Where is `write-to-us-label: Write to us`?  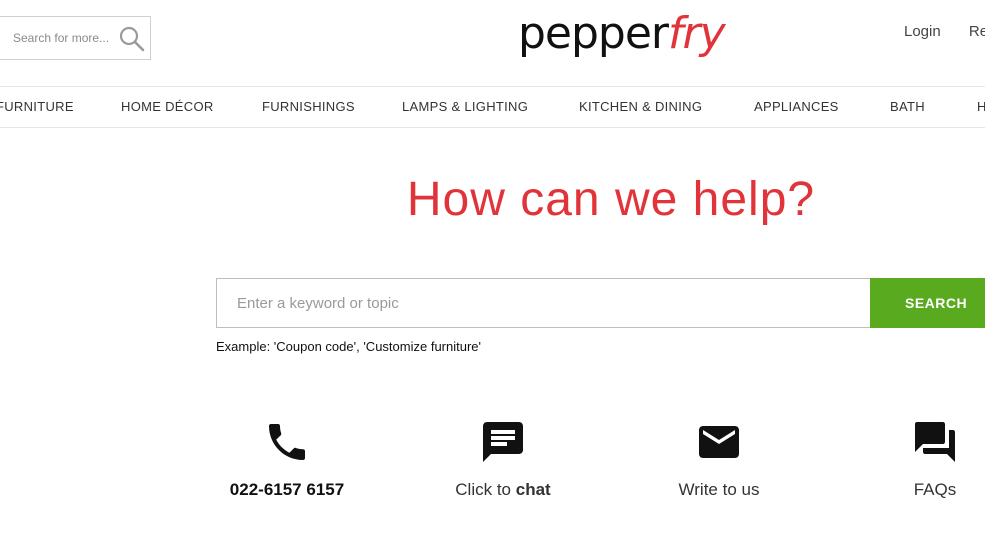
write-to-us-label: Write to us is located at coordinates (719, 489).